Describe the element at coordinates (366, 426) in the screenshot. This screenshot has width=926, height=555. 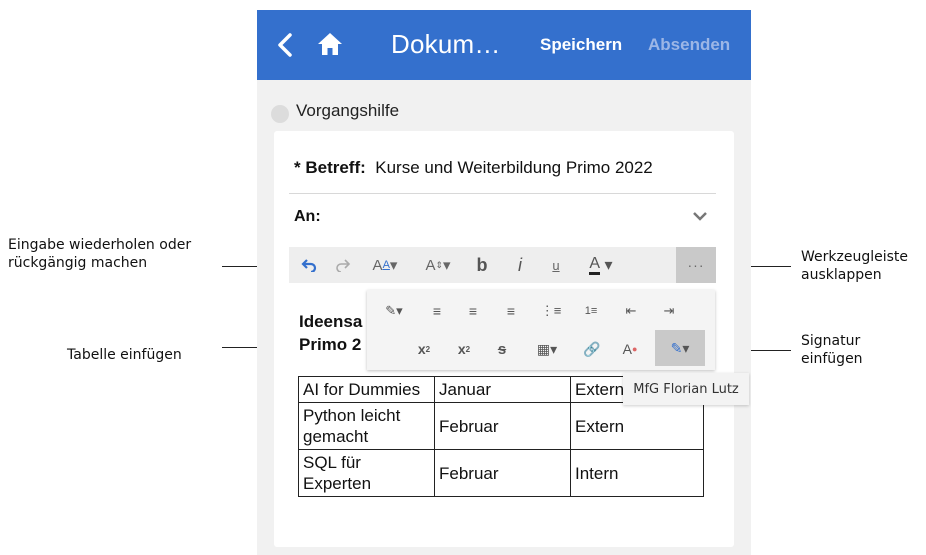
I see `table-cell: Python leicht gemacht` at that location.